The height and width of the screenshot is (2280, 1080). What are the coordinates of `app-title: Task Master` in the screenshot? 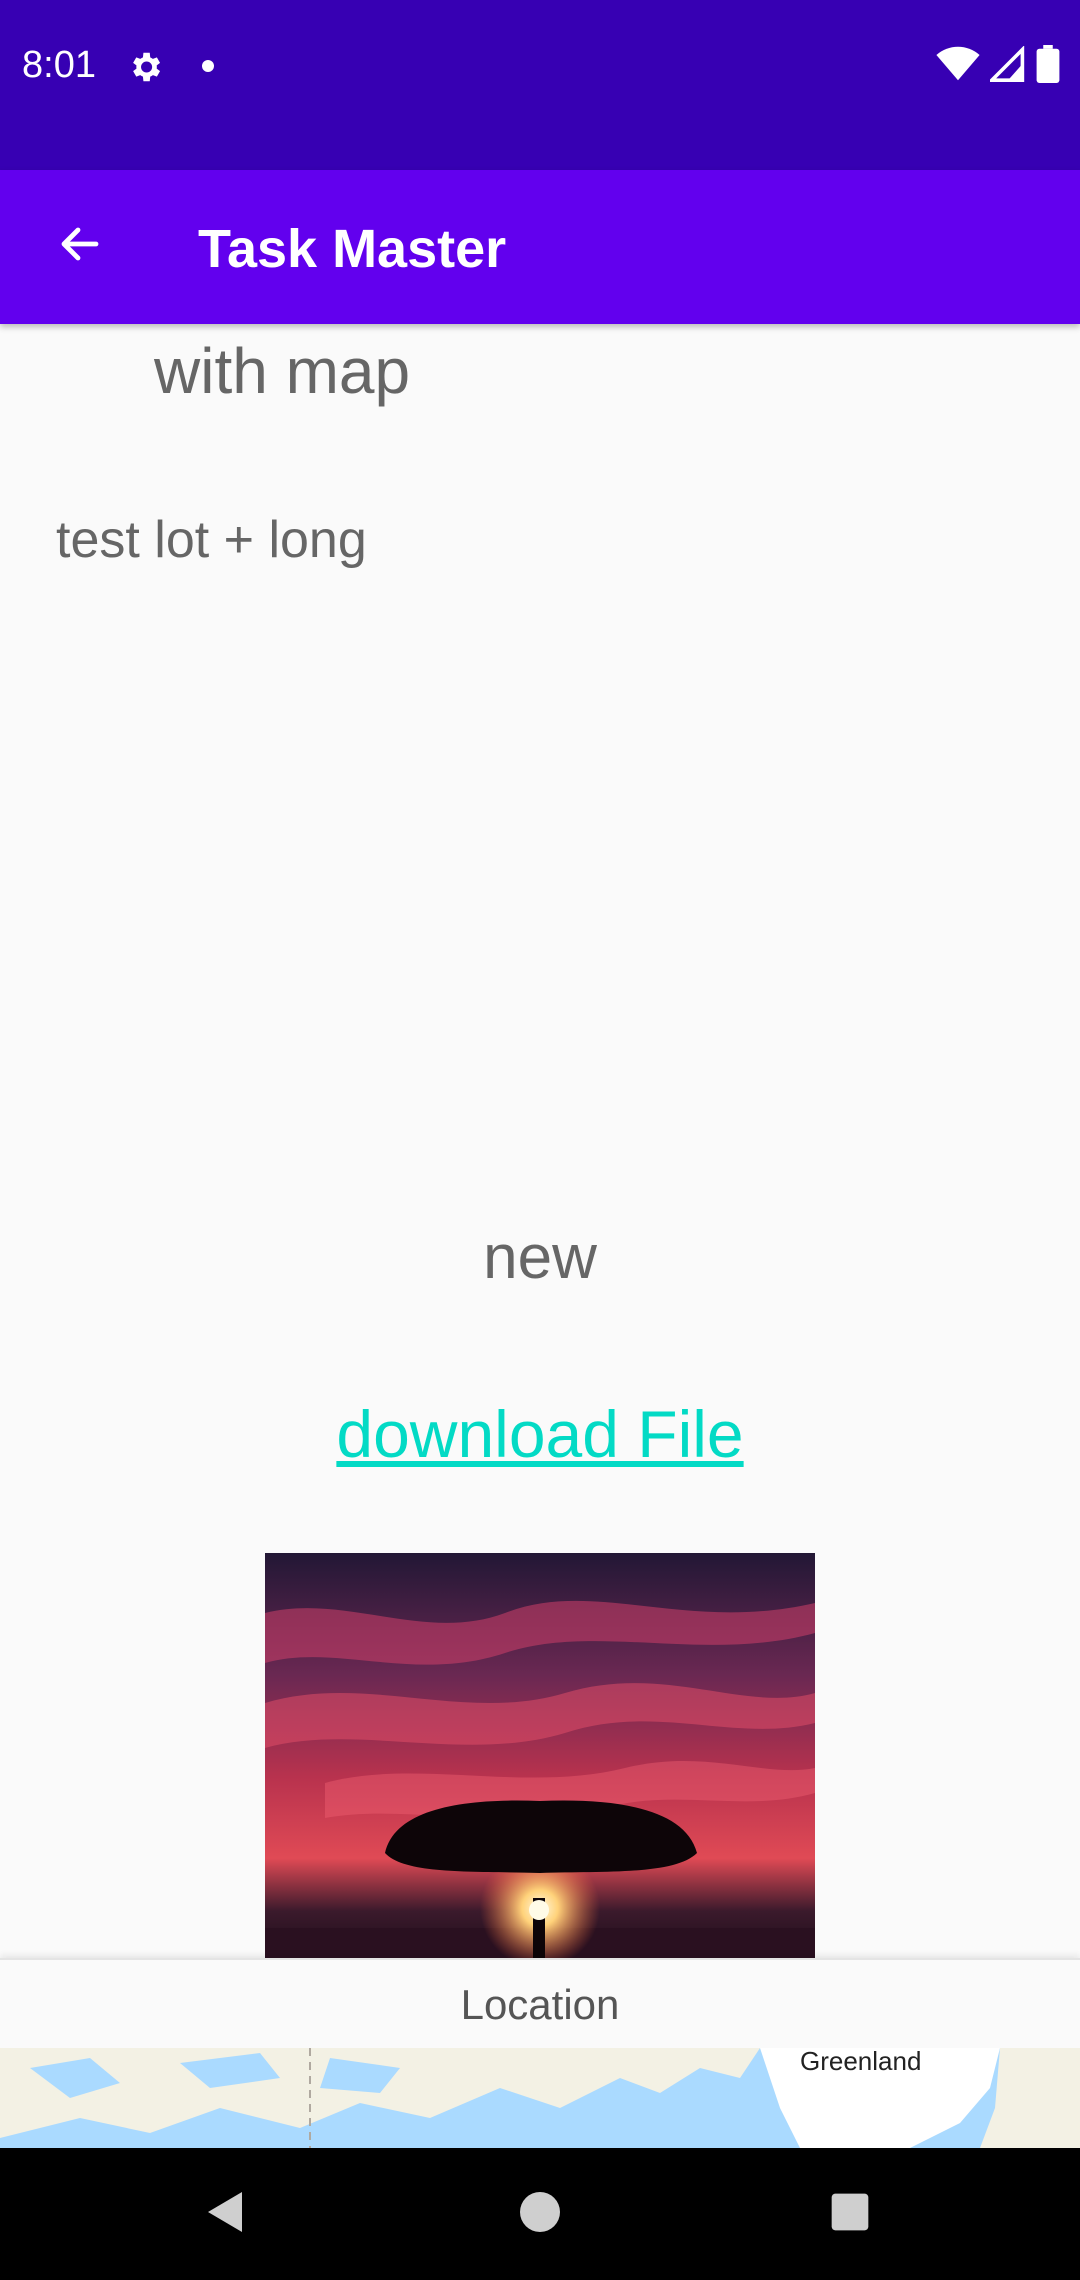 It's located at (352, 249).